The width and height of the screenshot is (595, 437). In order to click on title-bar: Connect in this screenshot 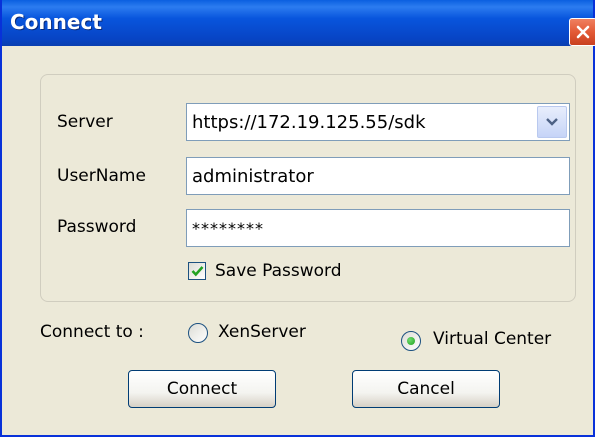, I will do `click(298, 23)`.